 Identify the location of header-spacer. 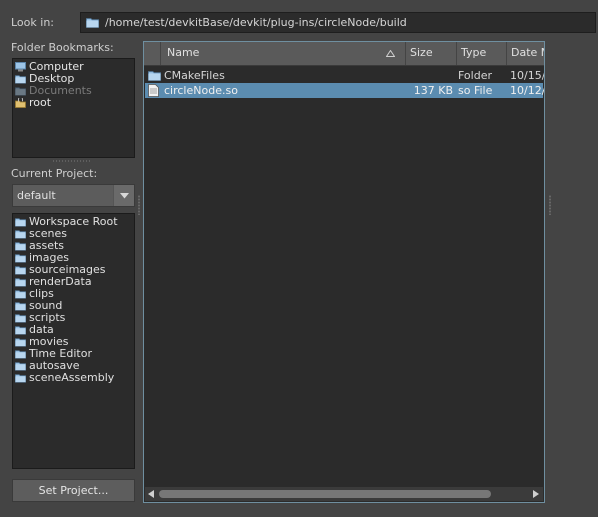
(152, 53).